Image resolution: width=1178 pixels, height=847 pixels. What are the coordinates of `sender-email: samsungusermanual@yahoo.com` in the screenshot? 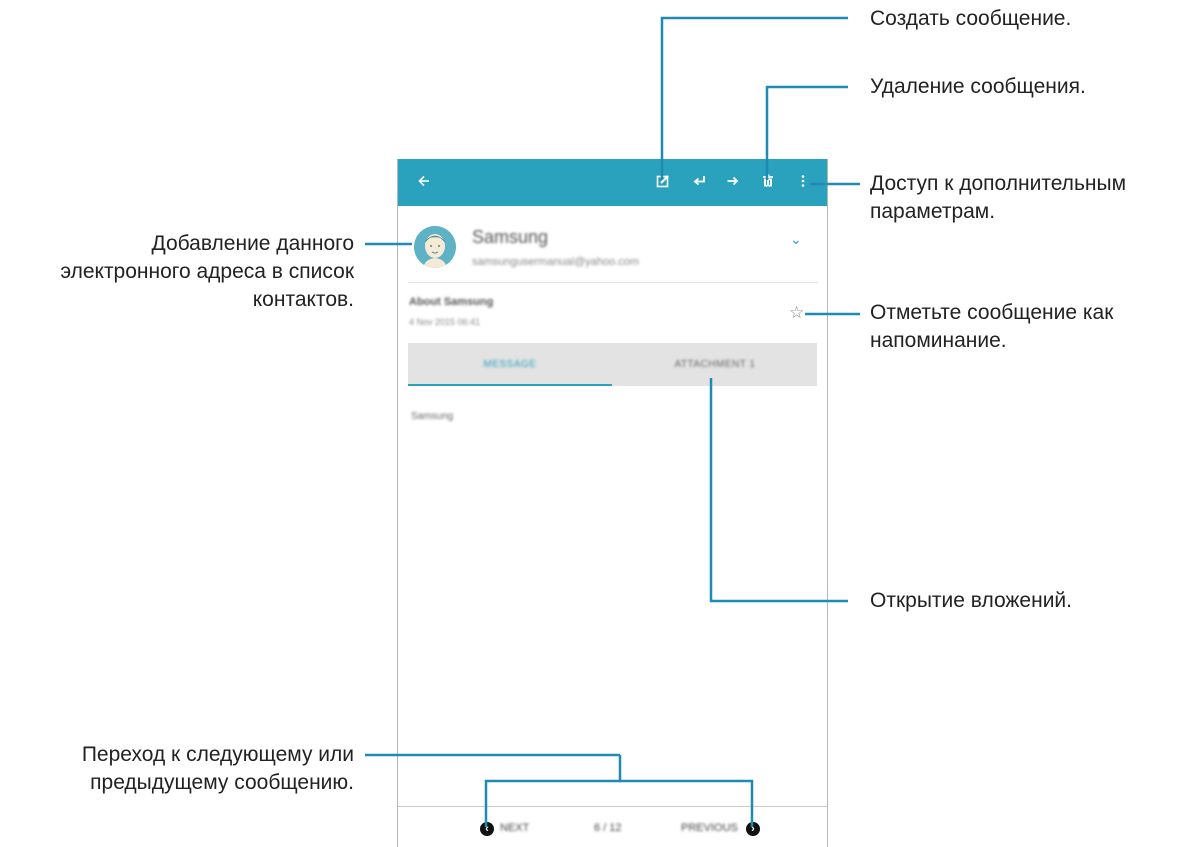 It's located at (556, 262).